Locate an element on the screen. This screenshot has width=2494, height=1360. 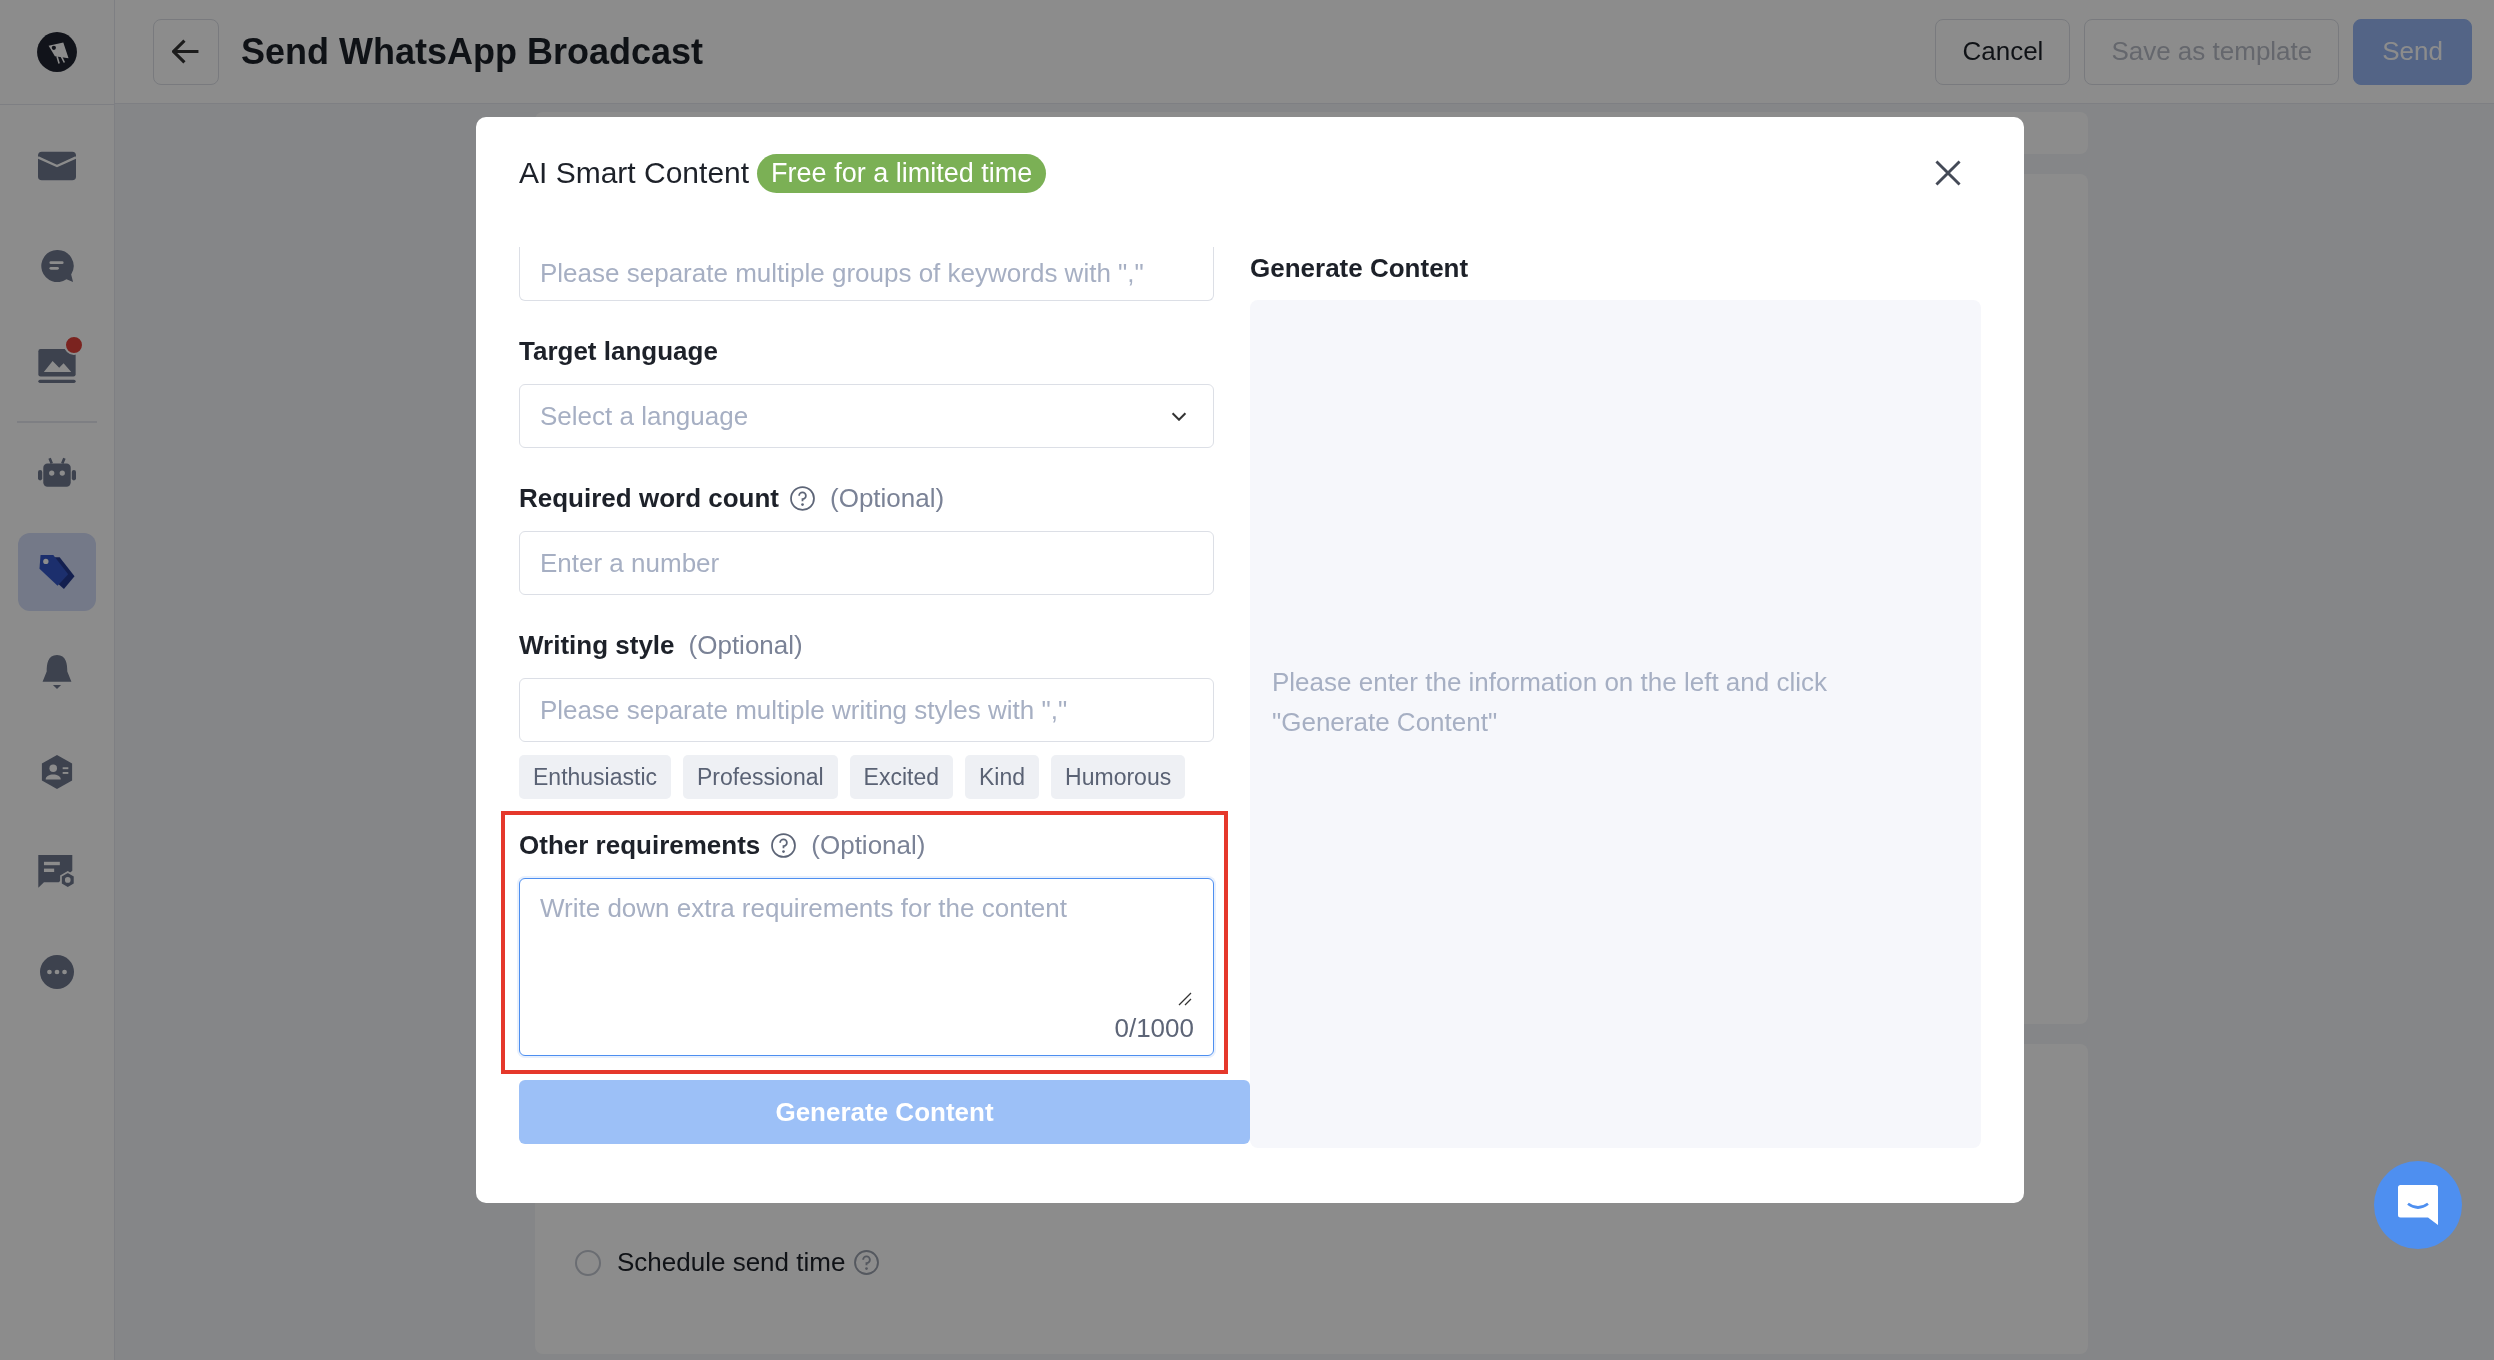
field-label: Target language is located at coordinates (618, 351).